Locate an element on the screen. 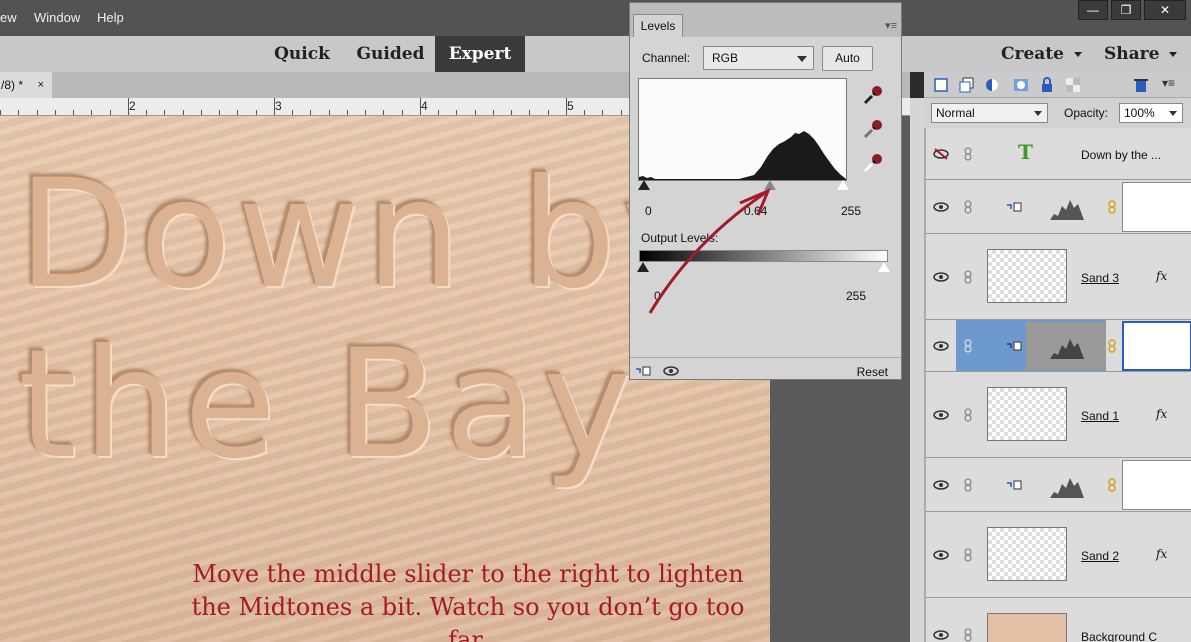 This screenshot has width=1191, height=642. lock-transparency-icon is located at coordinates (1073, 85).